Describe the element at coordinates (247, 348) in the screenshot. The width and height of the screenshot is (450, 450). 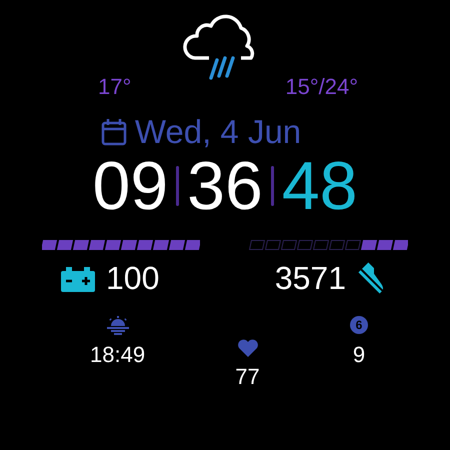
I see `heart-icon` at that location.